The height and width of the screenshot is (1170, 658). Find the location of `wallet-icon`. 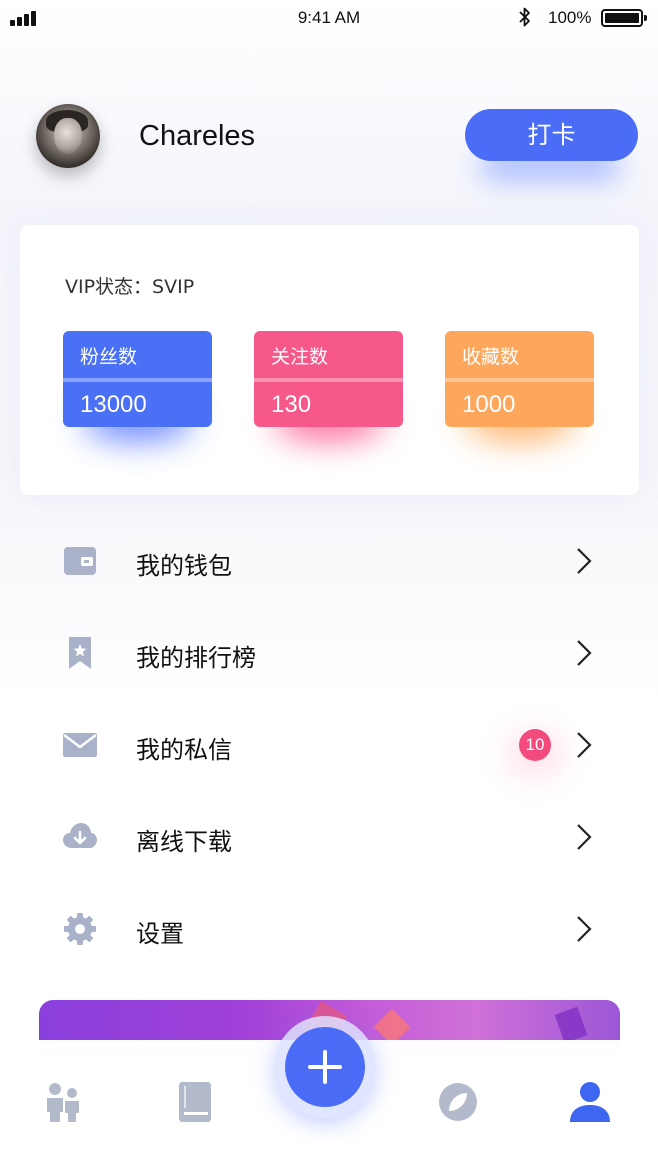

wallet-icon is located at coordinates (80, 561).